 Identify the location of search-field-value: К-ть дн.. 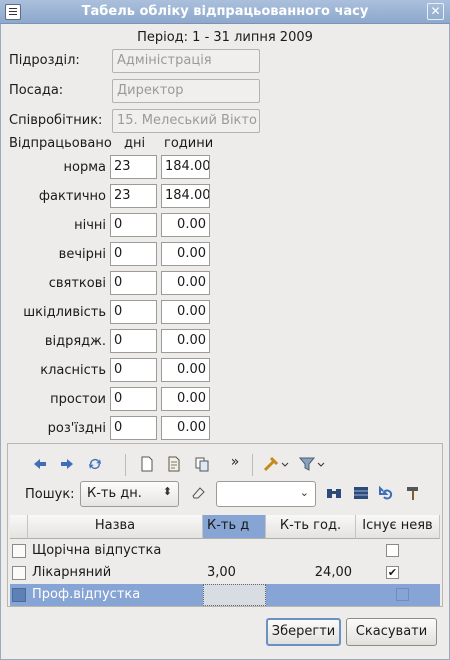
(114, 493).